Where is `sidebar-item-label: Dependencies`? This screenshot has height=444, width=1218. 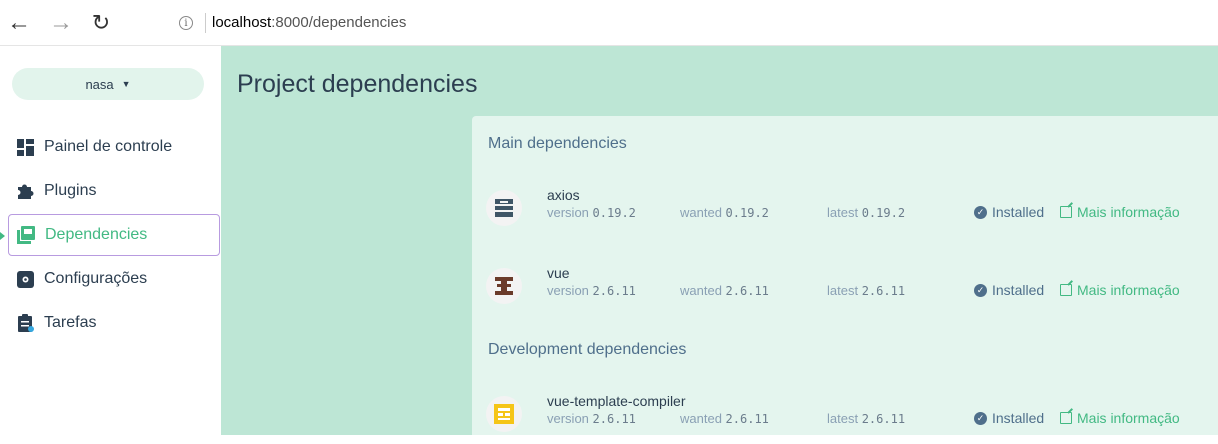
sidebar-item-label: Dependencies is located at coordinates (96, 234).